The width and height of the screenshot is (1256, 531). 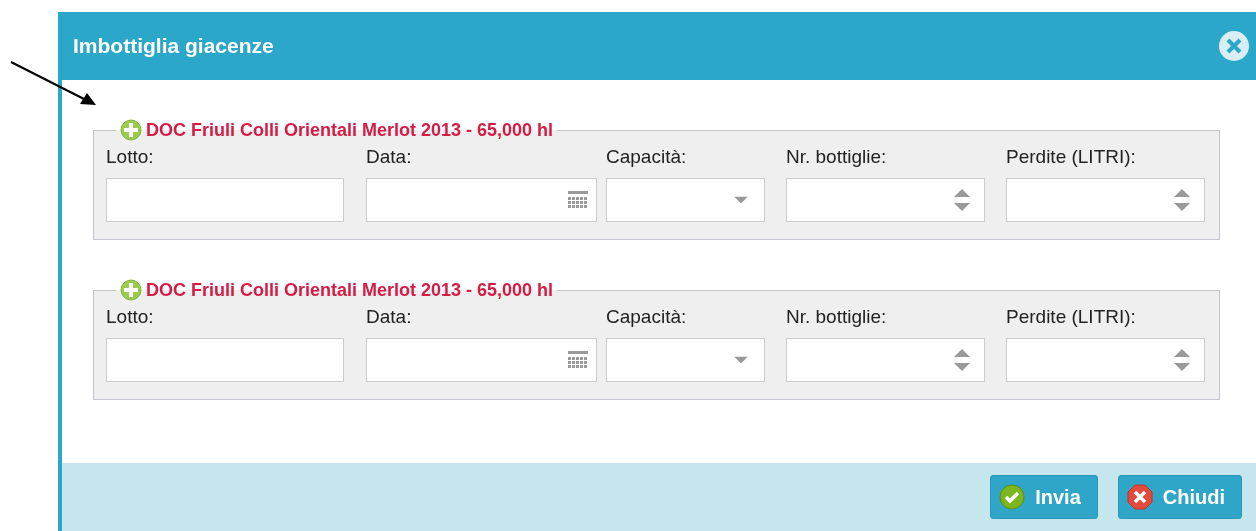 I want to click on send-button: Invia, so click(x=1044, y=497).